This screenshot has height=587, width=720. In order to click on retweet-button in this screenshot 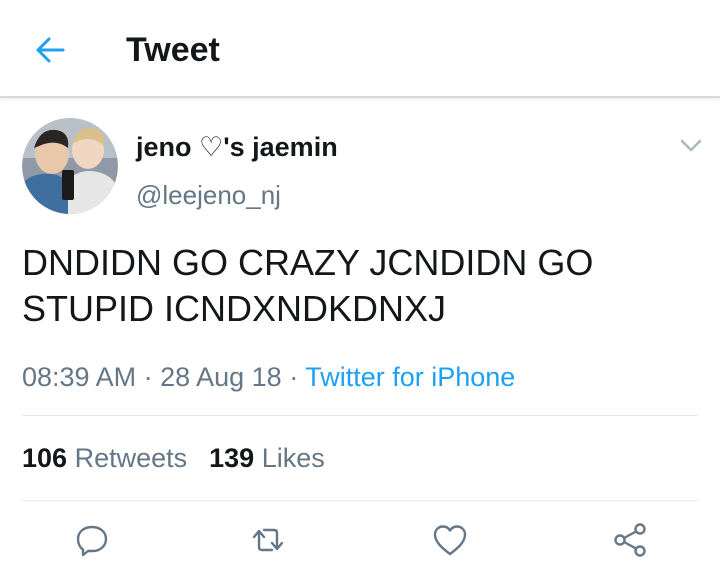, I will do `click(268, 540)`.